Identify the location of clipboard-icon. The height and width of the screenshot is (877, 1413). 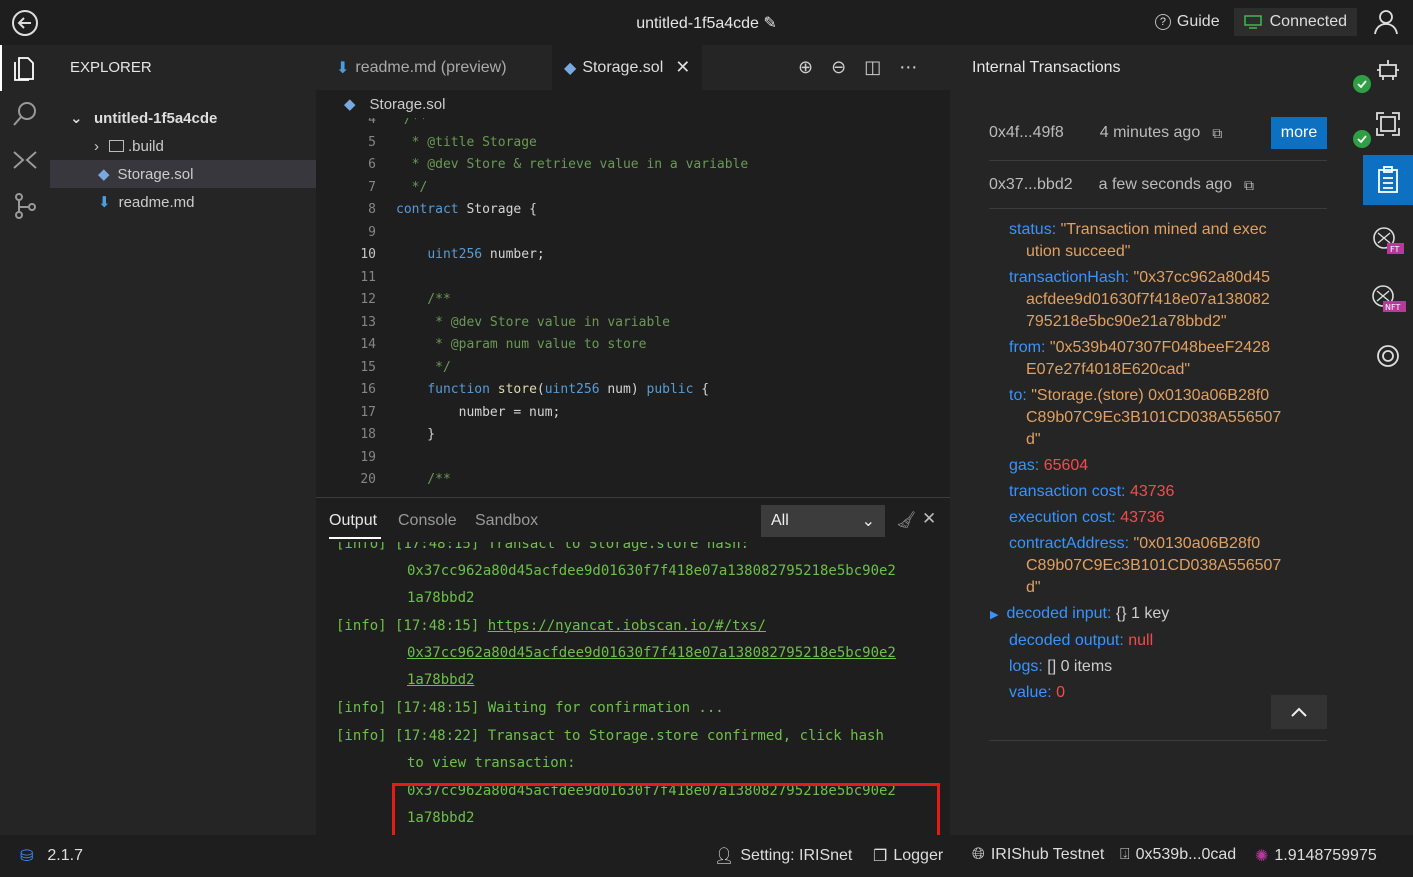
(1388, 179).